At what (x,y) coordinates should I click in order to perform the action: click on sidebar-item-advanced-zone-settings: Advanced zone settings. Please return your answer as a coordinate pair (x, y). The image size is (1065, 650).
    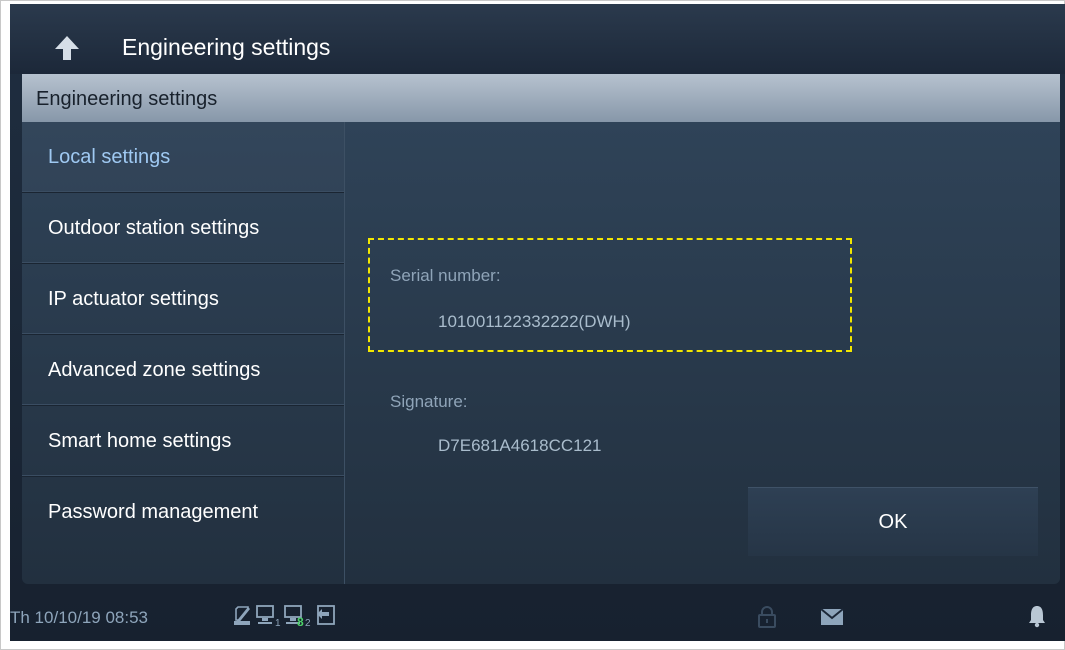
    Looking at the image, I should click on (183, 370).